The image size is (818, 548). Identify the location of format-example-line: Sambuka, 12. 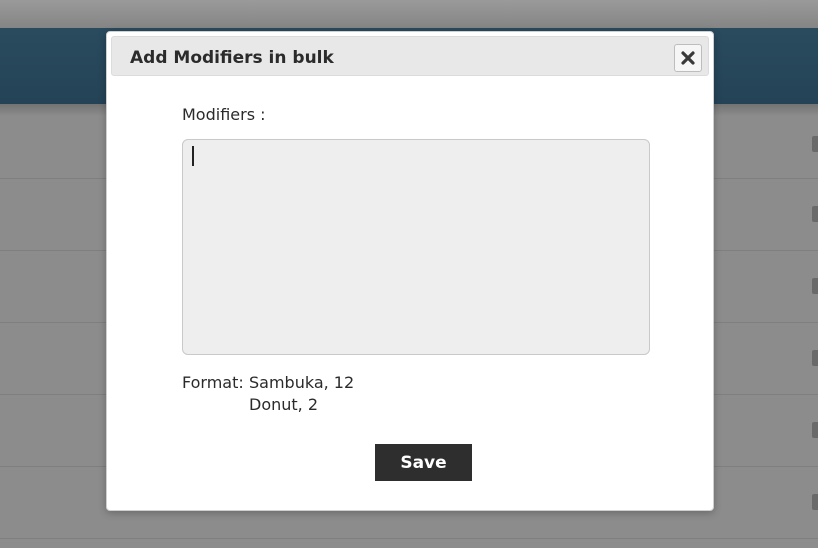
(302, 382).